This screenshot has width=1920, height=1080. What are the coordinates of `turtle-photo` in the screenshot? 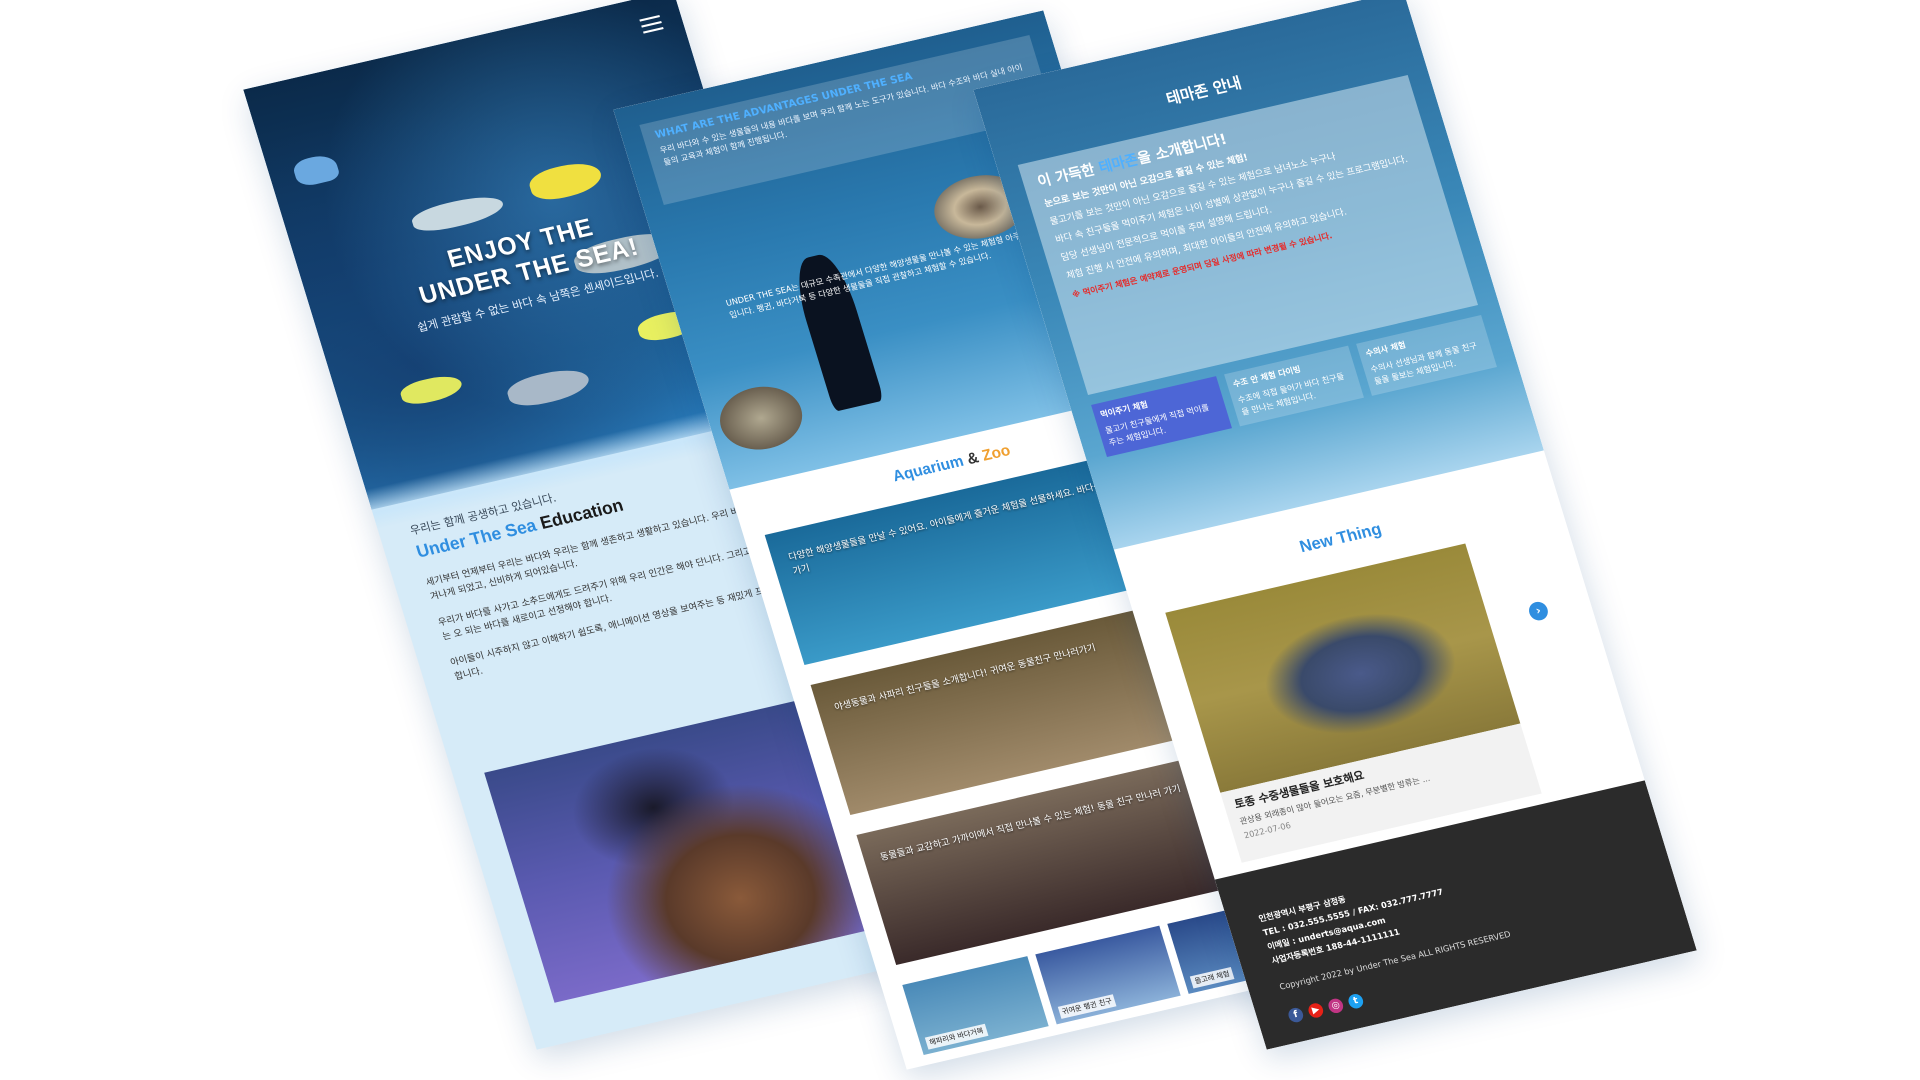 It's located at (761, 418).